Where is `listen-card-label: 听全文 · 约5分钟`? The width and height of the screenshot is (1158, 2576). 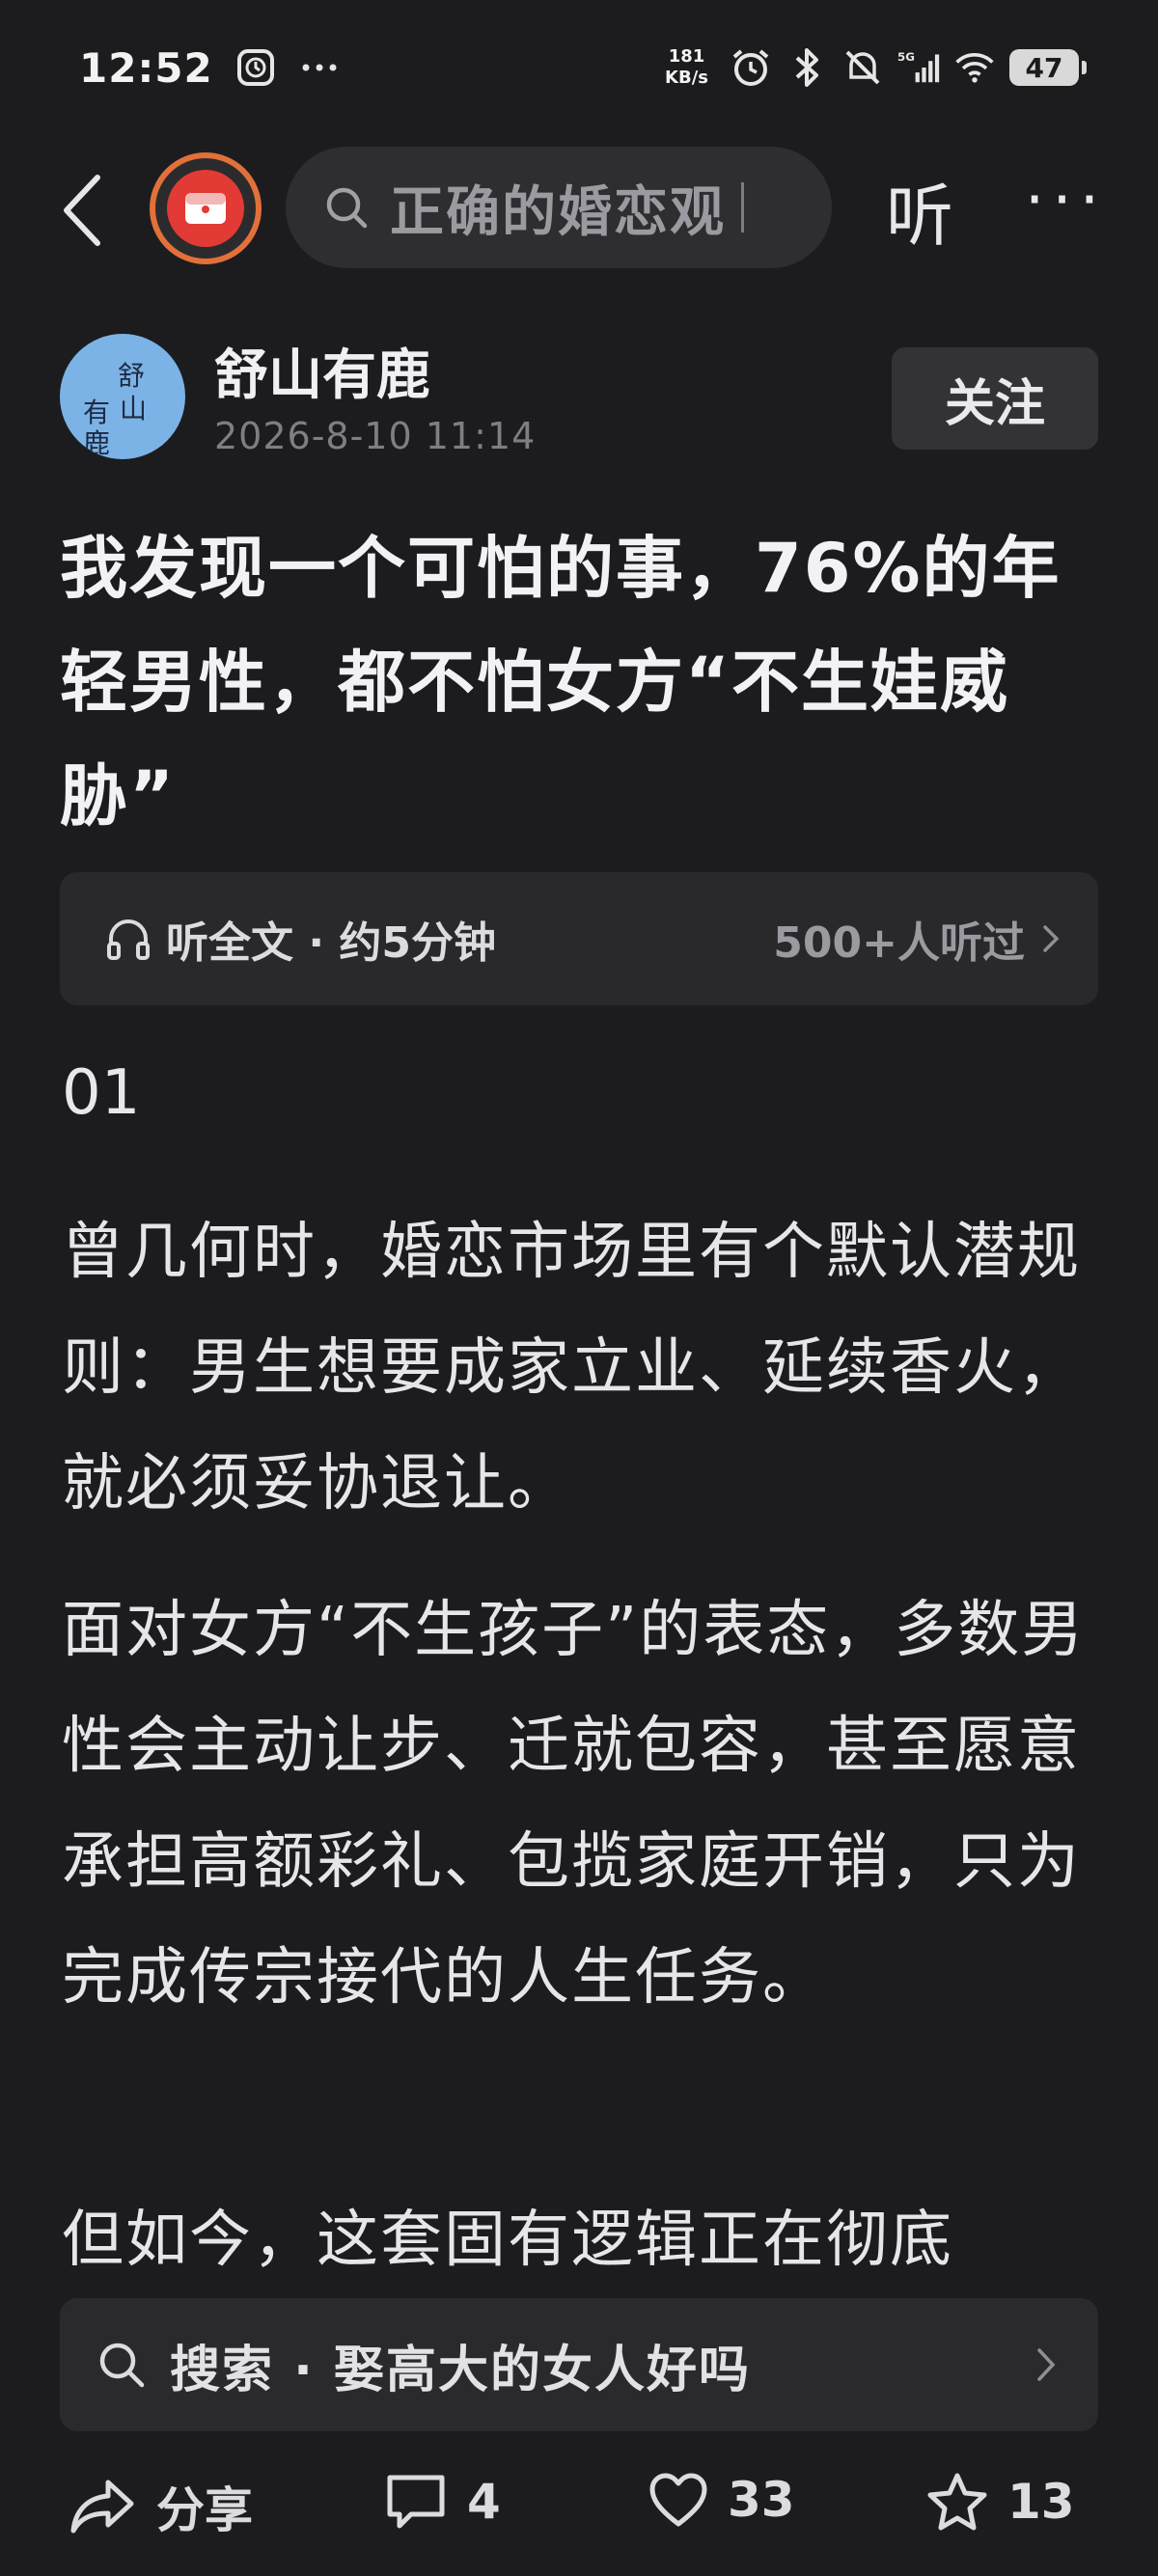 listen-card-label: 听全文 · 约5分钟 is located at coordinates (331, 943).